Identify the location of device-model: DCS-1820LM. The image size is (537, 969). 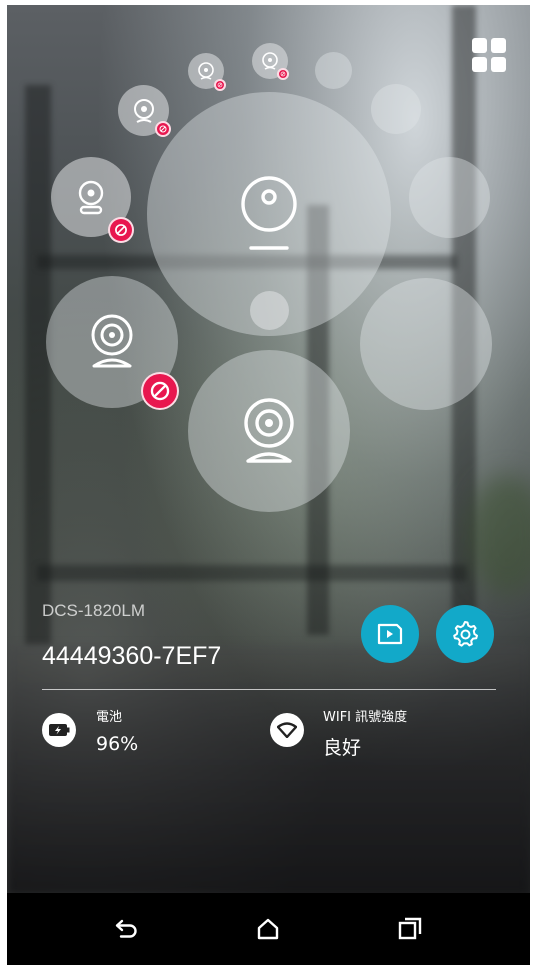
(93, 610).